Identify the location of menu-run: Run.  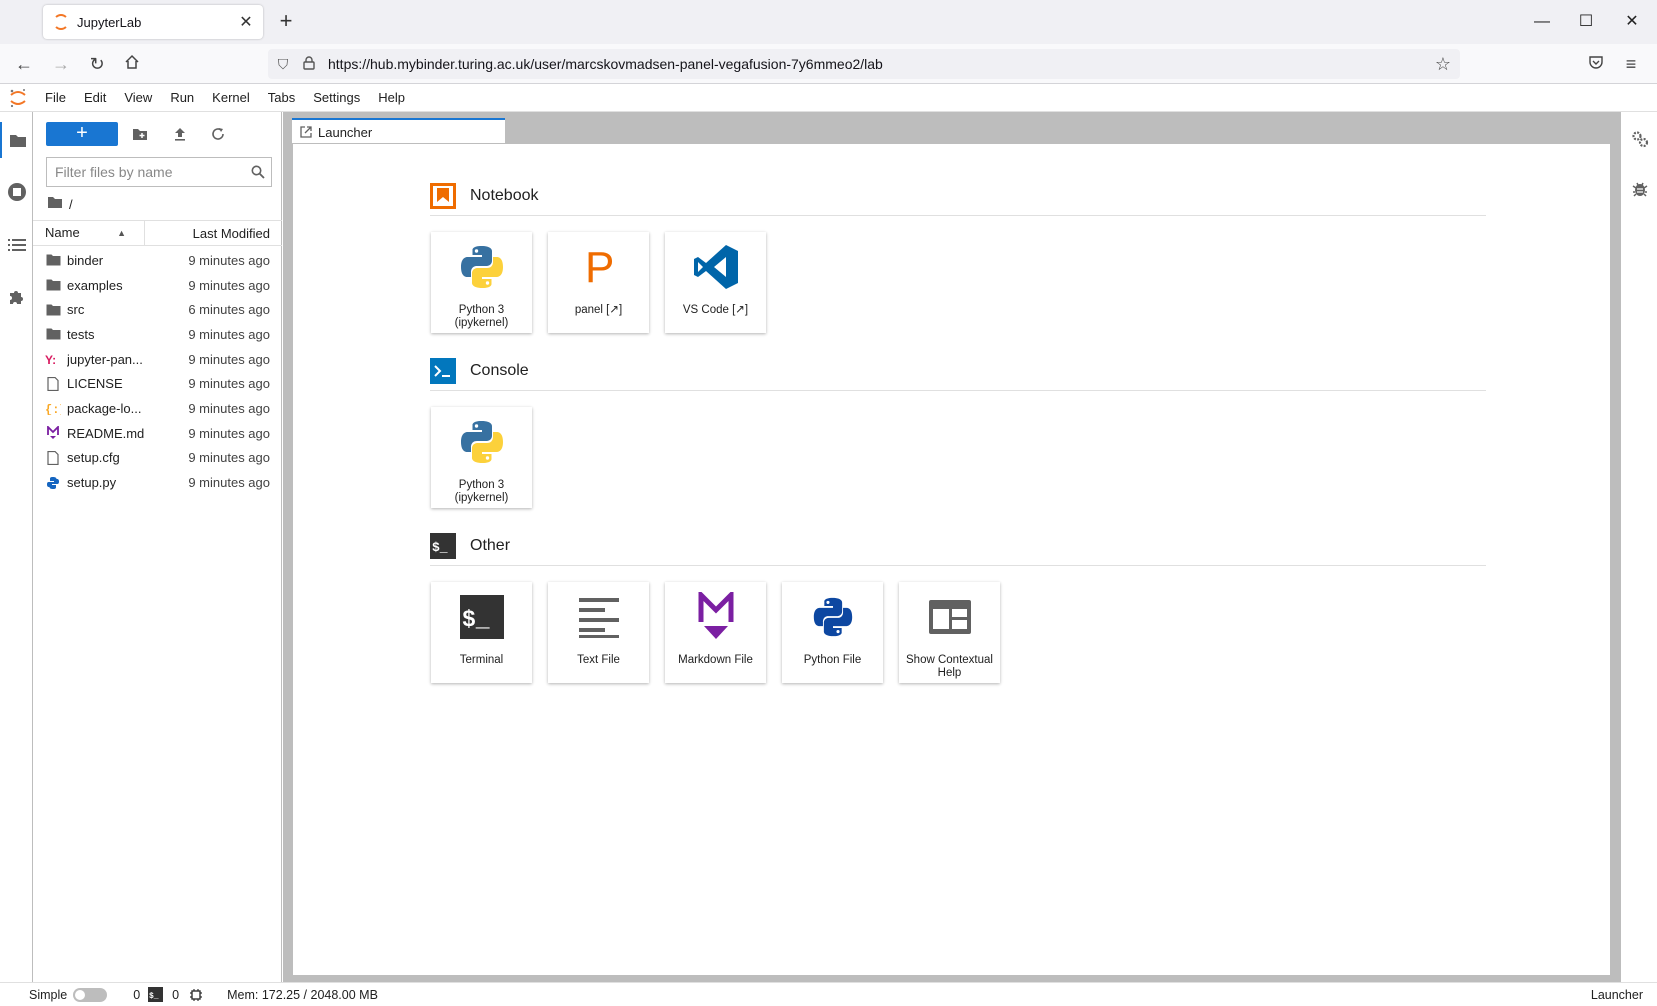
(182, 98).